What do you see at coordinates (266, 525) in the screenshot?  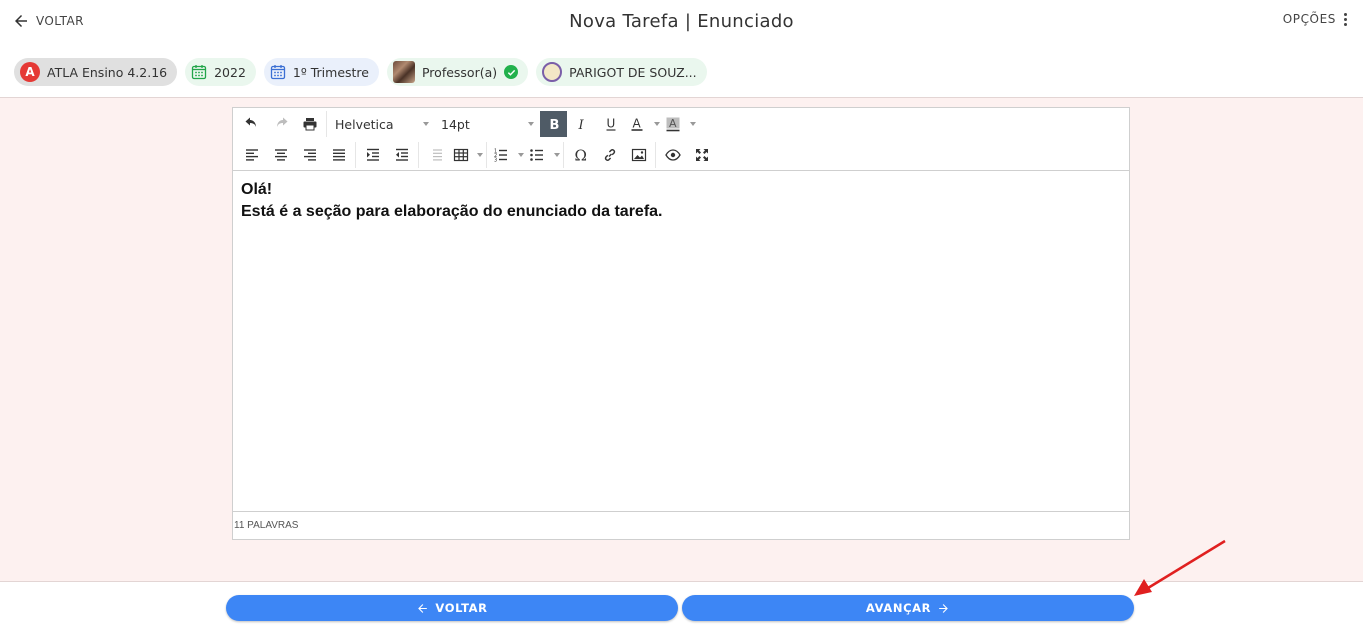 I see `word-count: 11 PALAVRAS` at bounding box center [266, 525].